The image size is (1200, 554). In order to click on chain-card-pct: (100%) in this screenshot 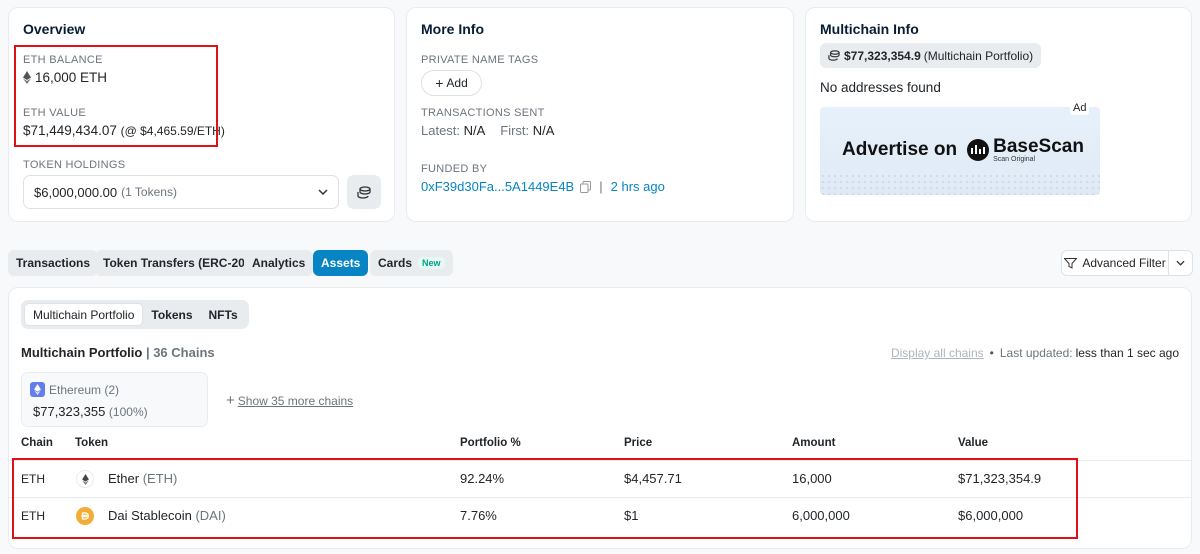, I will do `click(128, 412)`.